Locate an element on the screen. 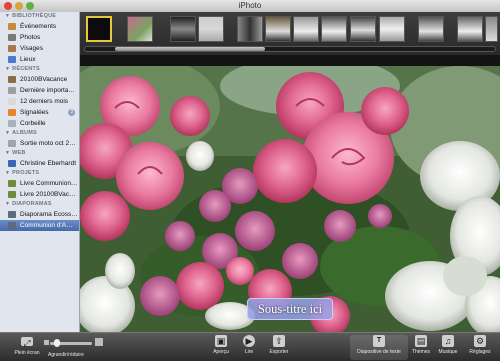  preview-icon: ▣ is located at coordinates (221, 341).